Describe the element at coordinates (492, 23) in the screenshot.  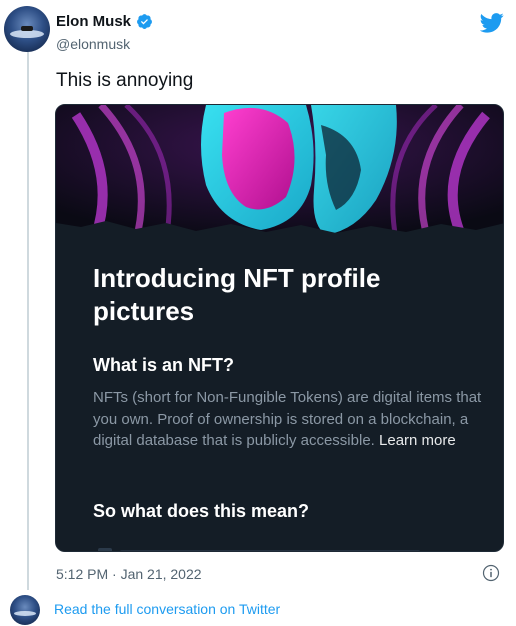
I see `twitter-bird-icon` at that location.